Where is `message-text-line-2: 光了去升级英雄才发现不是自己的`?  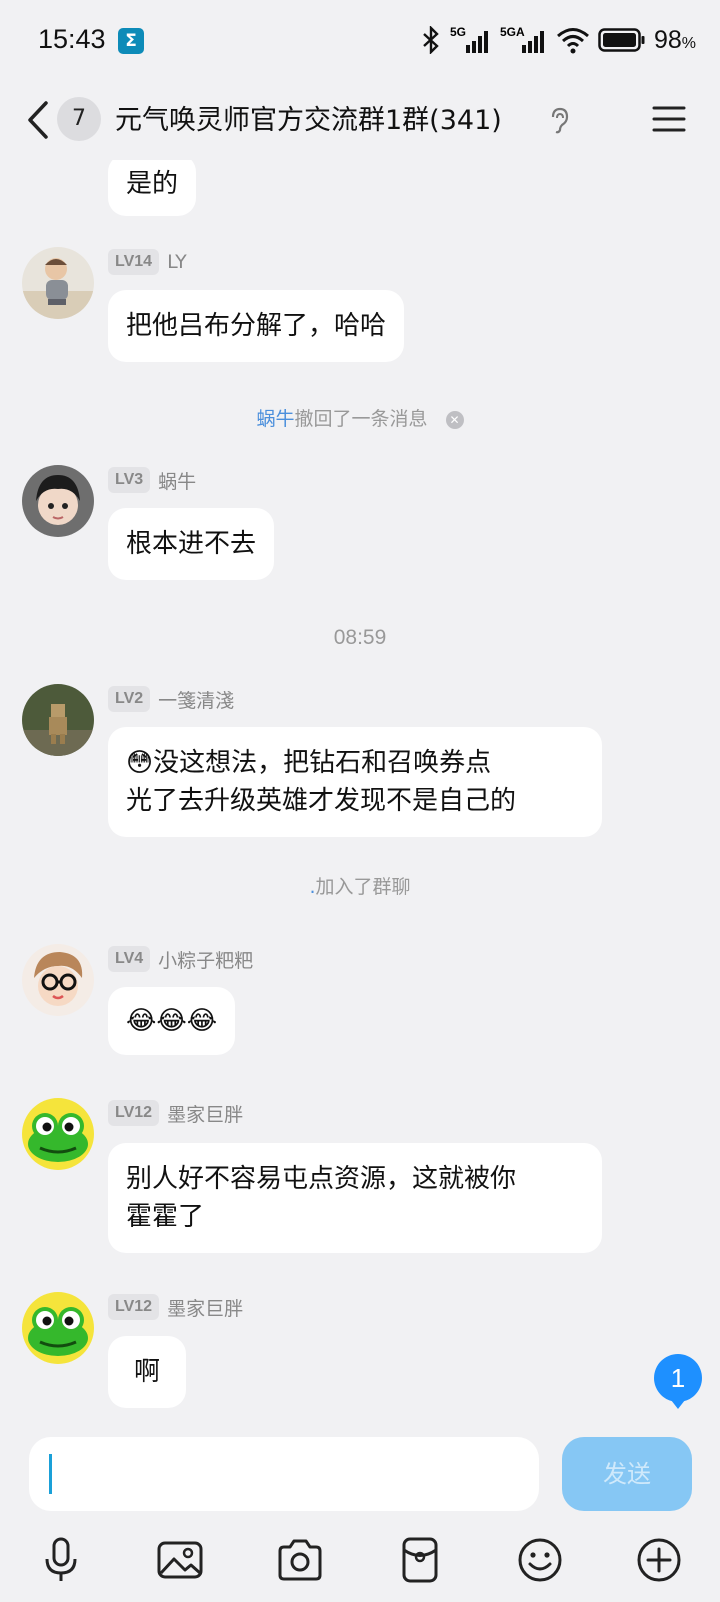 message-text-line-2: 光了去升级英雄才发现不是自己的 is located at coordinates (321, 801).